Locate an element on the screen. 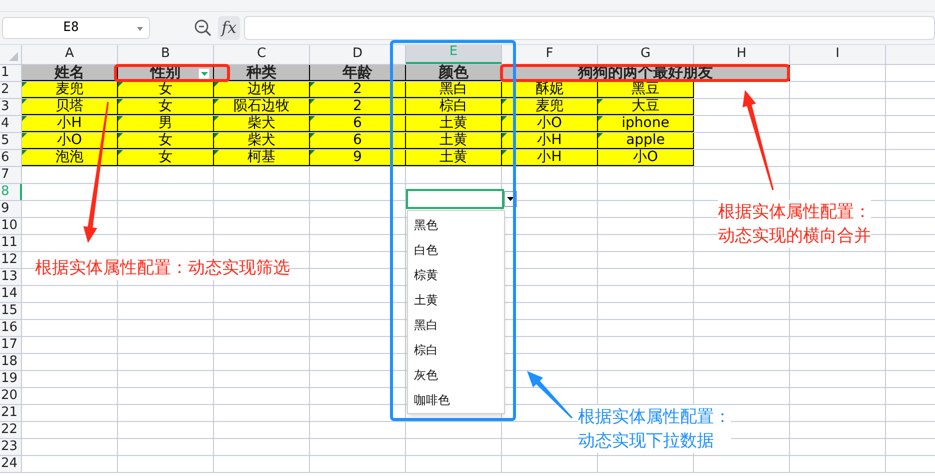  filter-caret-icon is located at coordinates (204, 74).